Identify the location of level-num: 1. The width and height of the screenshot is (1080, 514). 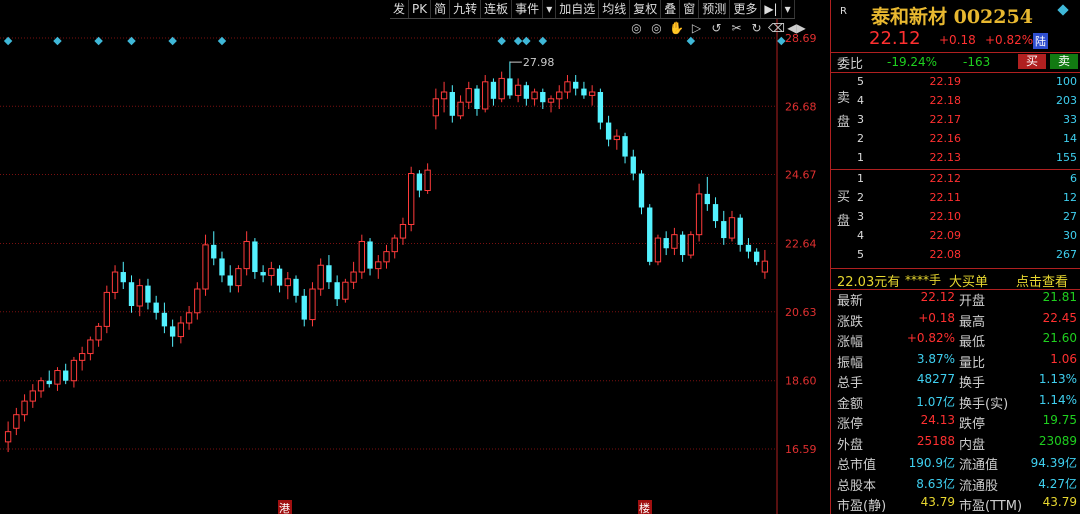
(860, 157).